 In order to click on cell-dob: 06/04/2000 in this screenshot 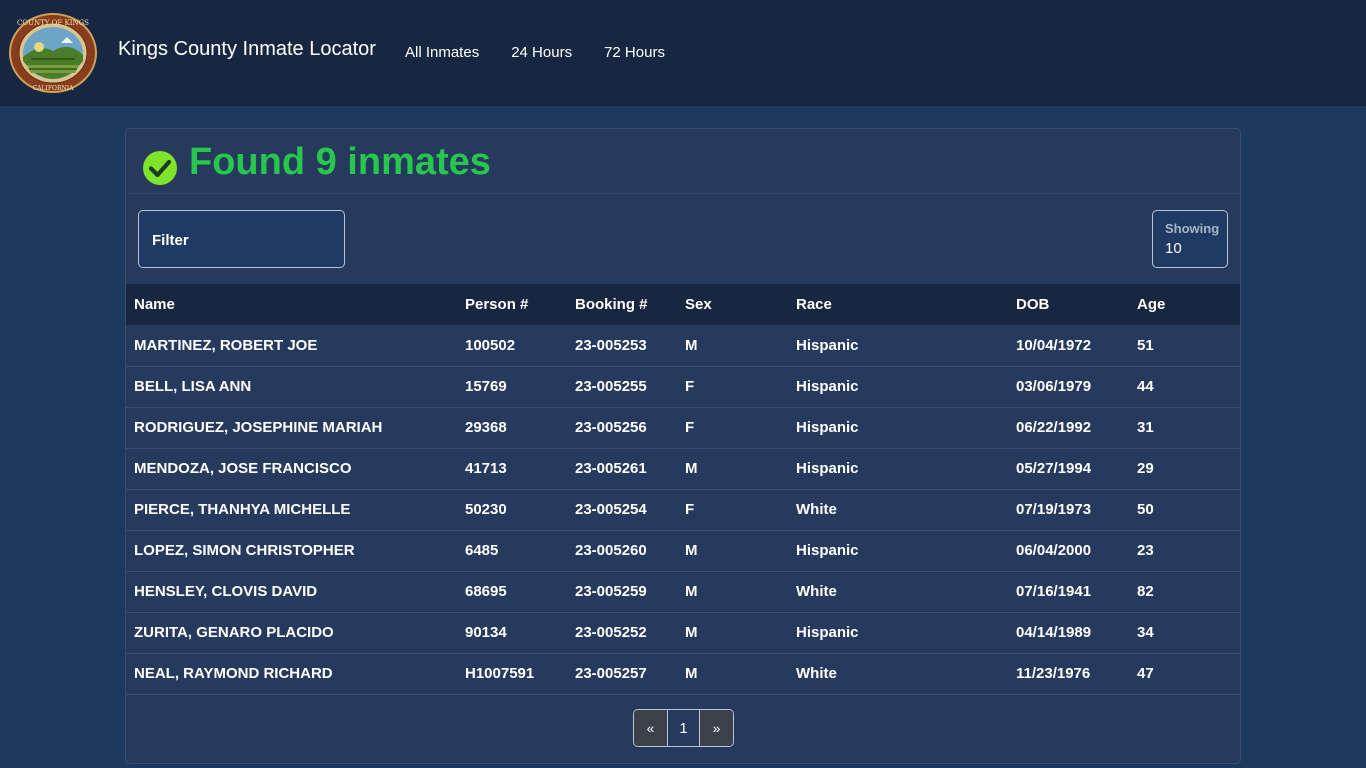, I will do `click(1068, 551)`.